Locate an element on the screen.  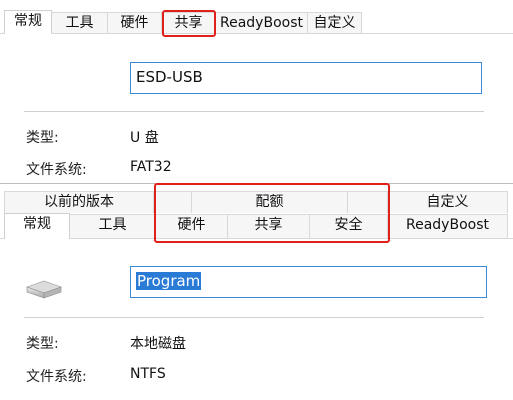
panel-separator is located at coordinates (256, 183).